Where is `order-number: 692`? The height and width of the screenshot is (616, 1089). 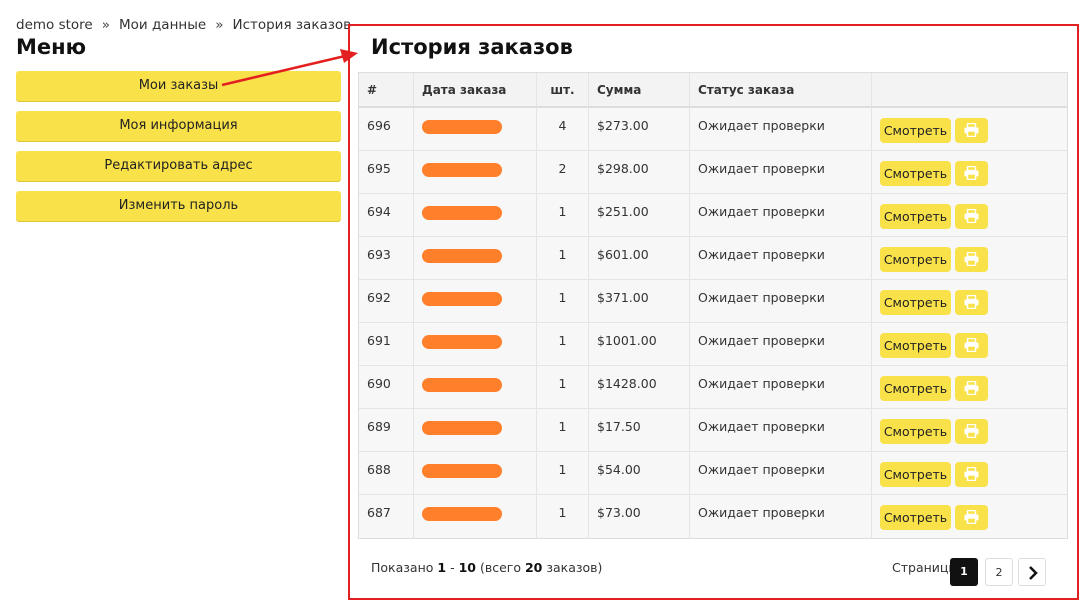 order-number: 692 is located at coordinates (386, 301).